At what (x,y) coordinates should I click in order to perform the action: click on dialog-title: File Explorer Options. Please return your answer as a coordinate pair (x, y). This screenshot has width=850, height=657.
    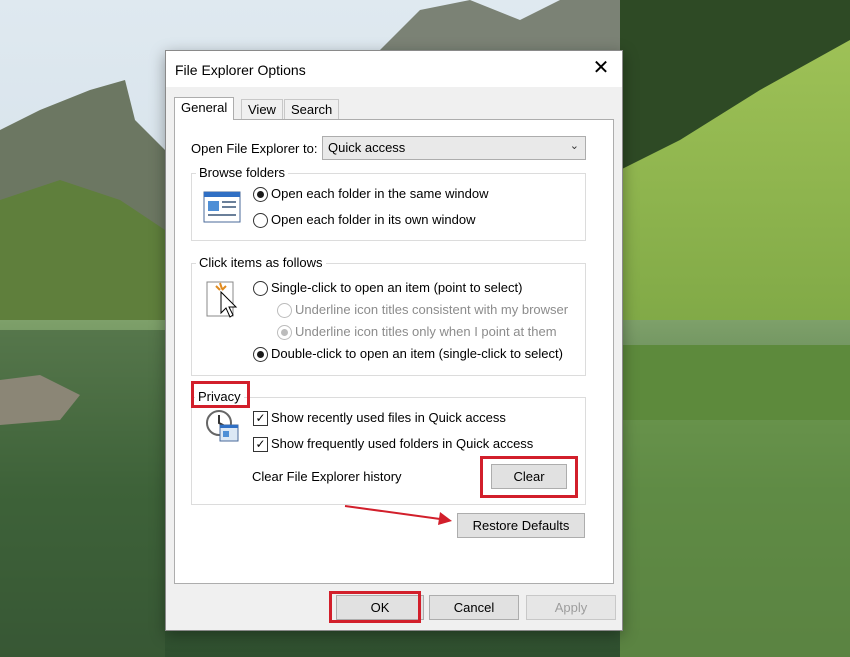
    Looking at the image, I should click on (240, 70).